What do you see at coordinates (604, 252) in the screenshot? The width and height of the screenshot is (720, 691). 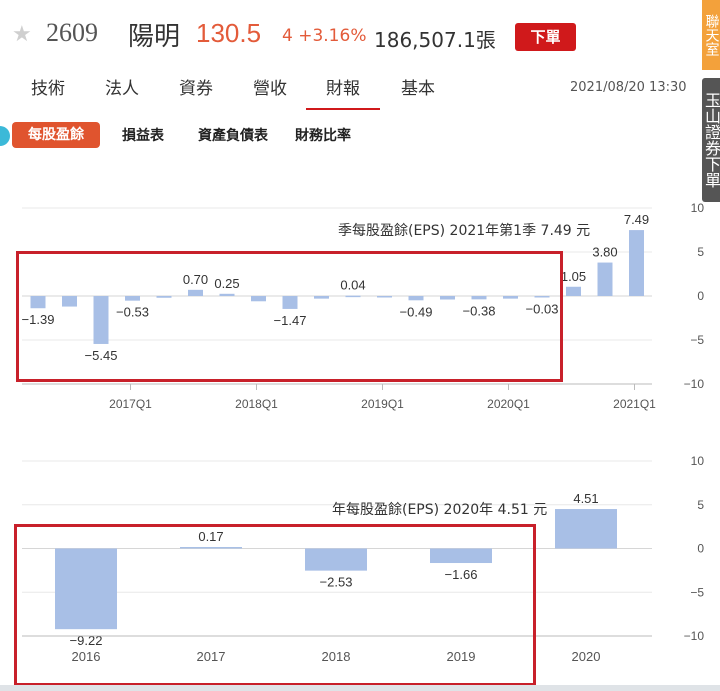 I see `quarterly-data-label: 3.80` at bounding box center [604, 252].